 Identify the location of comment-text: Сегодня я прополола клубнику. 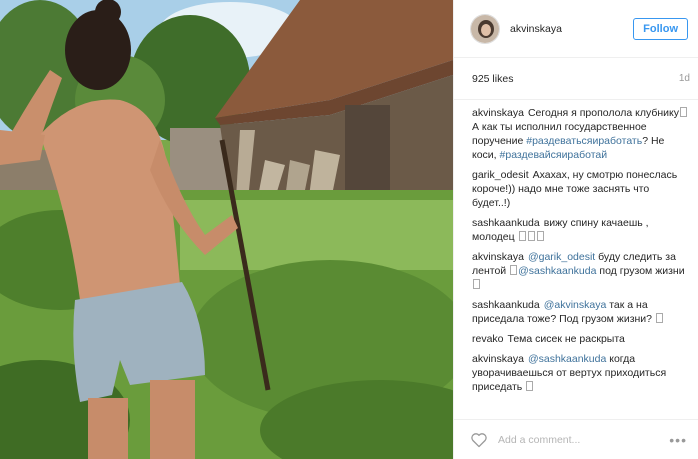
(603, 113).